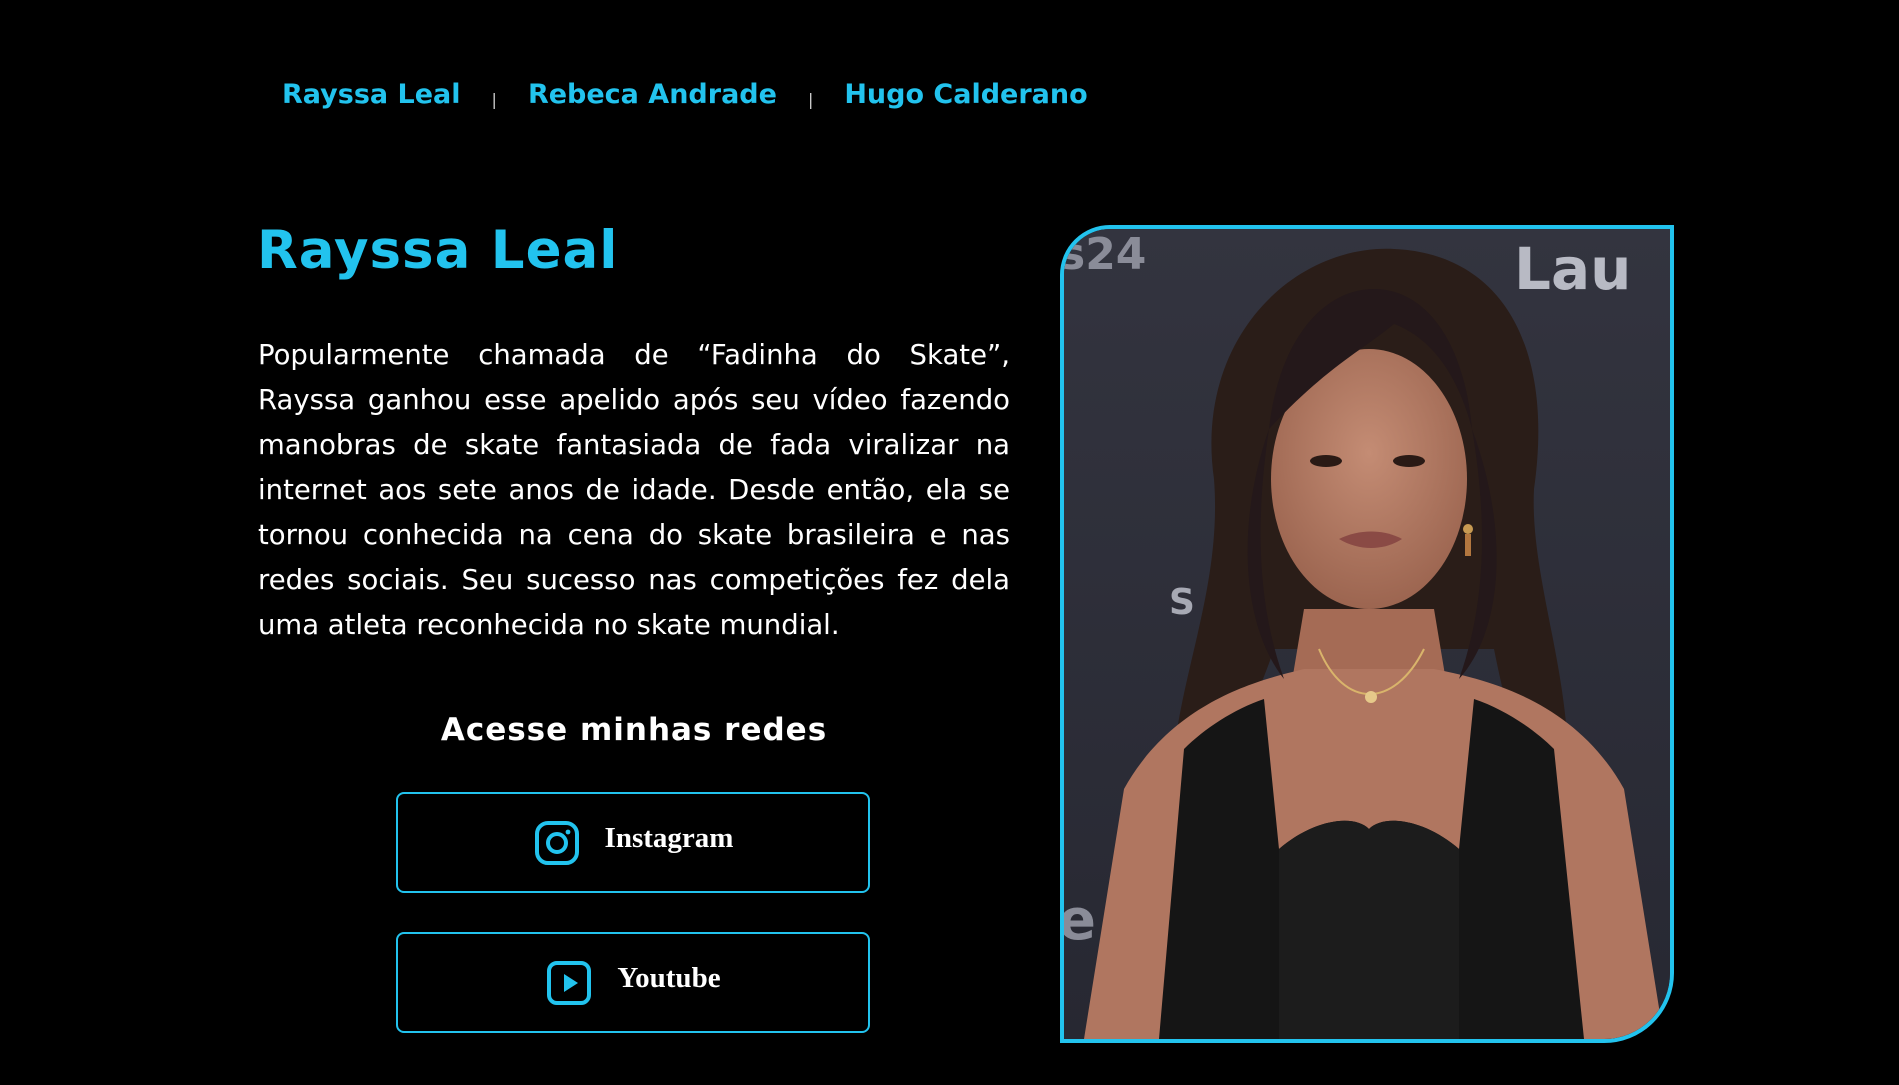 The width and height of the screenshot is (1899, 1085). I want to click on instagram-button: Instagram, so click(633, 842).